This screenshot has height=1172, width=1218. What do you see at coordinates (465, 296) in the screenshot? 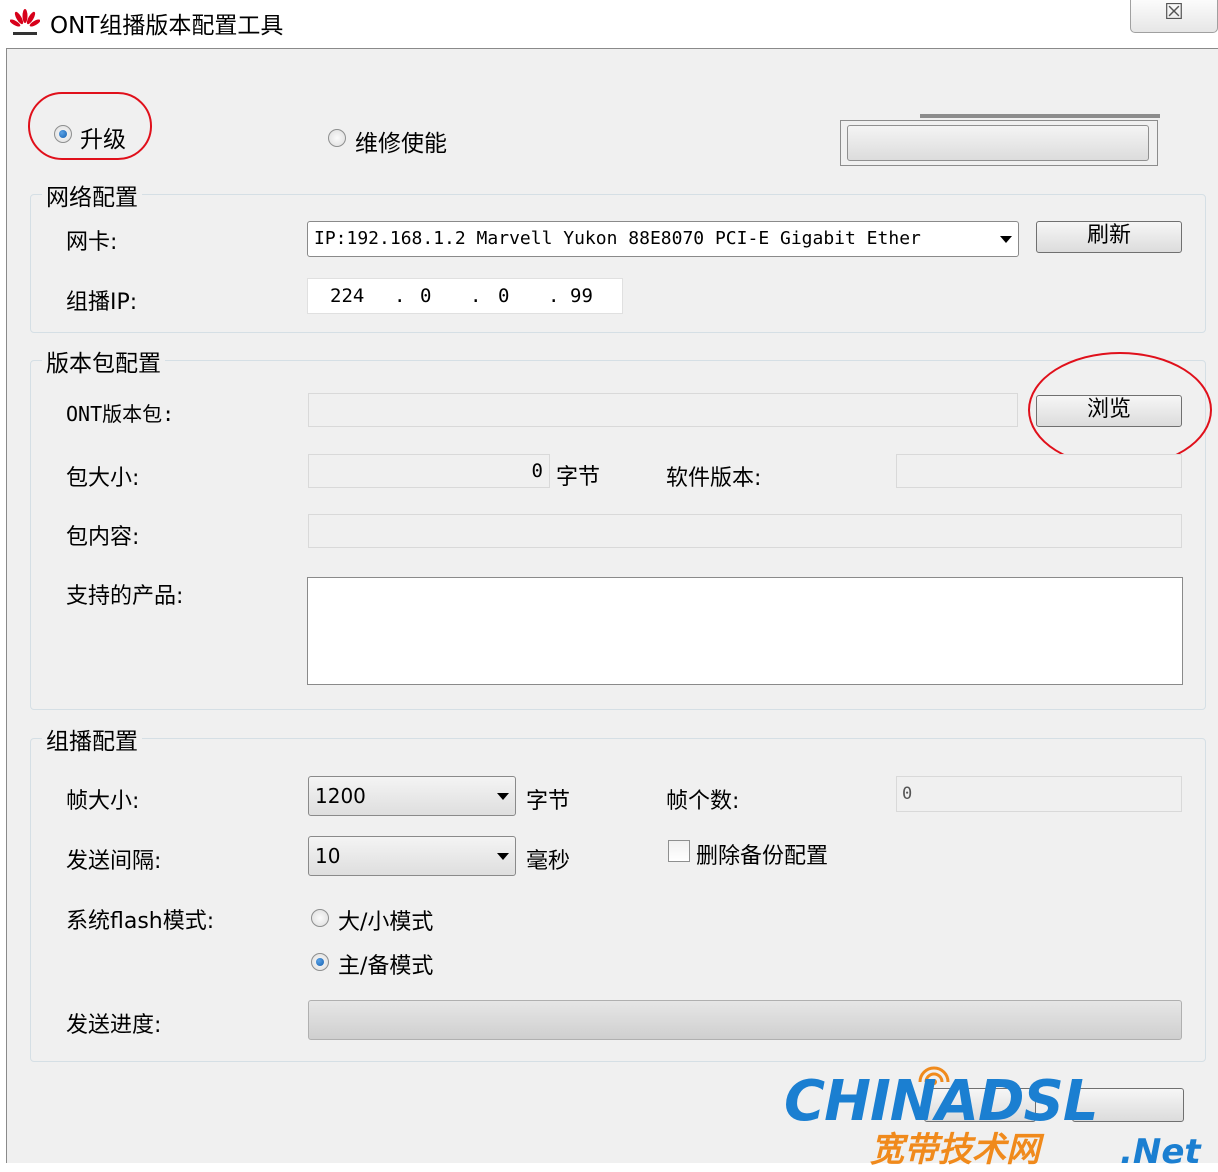
I see `multicast-ip-field: 224 . 0 . 0 . 99` at bounding box center [465, 296].